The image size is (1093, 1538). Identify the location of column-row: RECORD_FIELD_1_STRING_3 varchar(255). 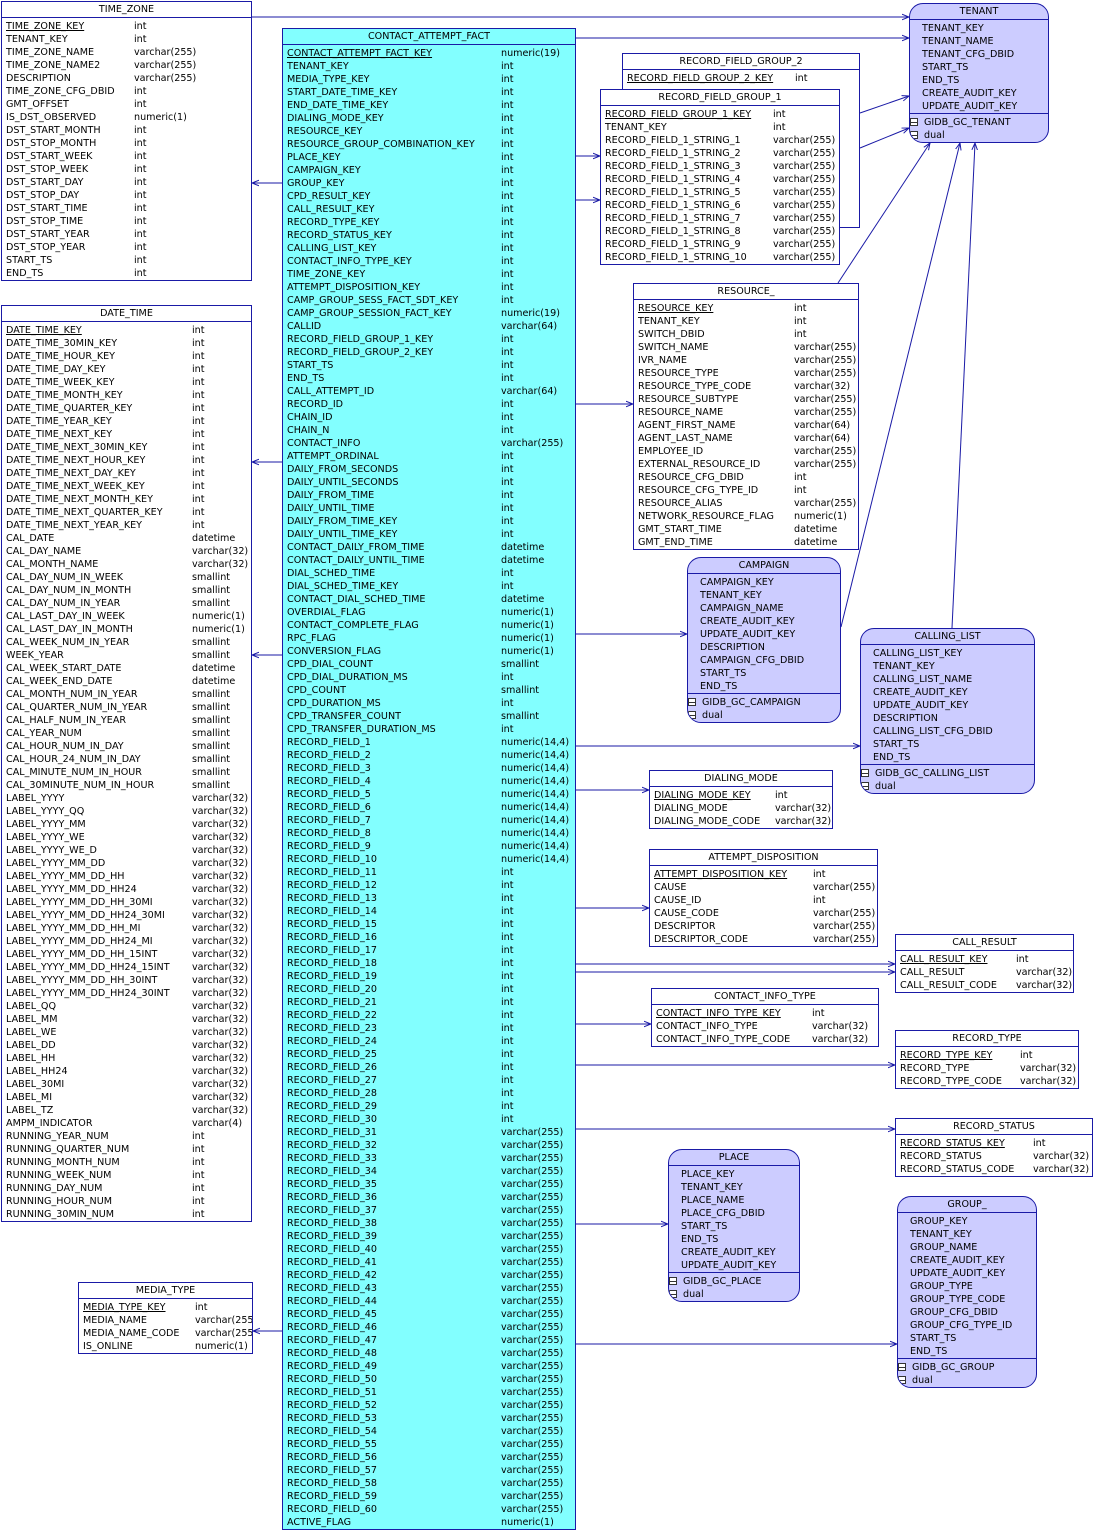
(720, 166).